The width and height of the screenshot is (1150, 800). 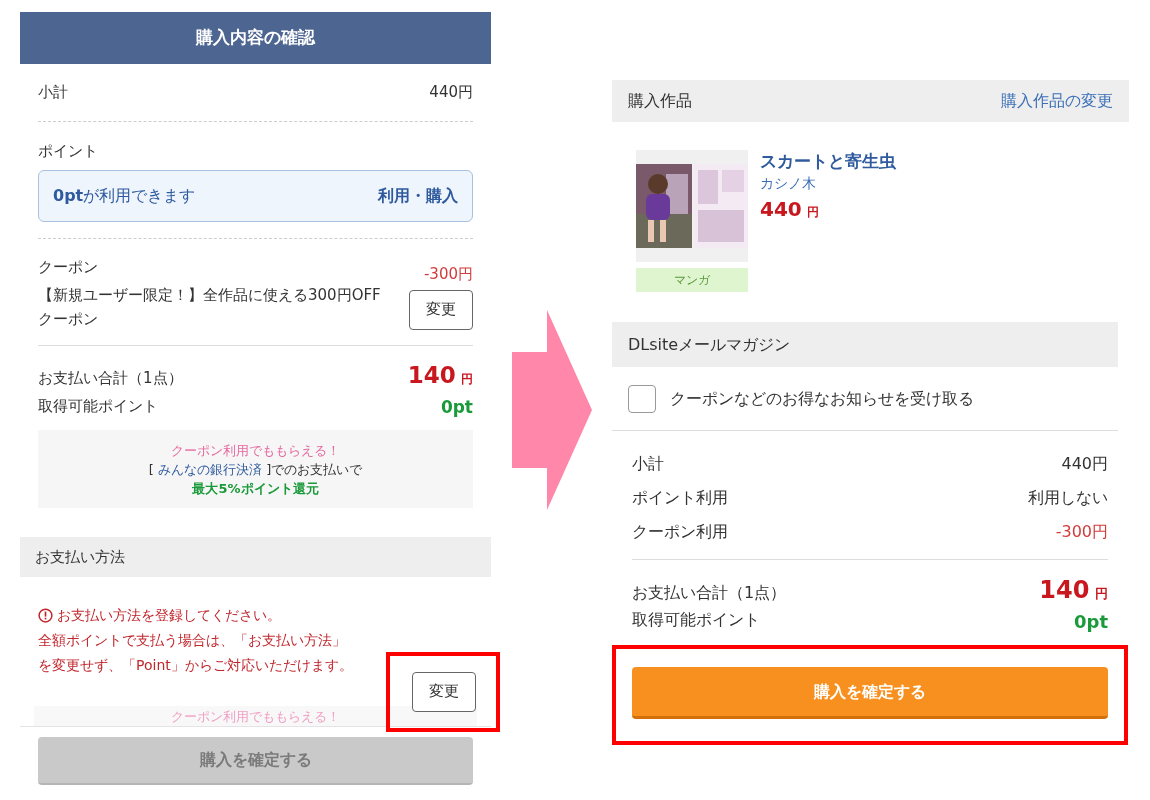 I want to click on points-label: ポイント, so click(x=68, y=151).